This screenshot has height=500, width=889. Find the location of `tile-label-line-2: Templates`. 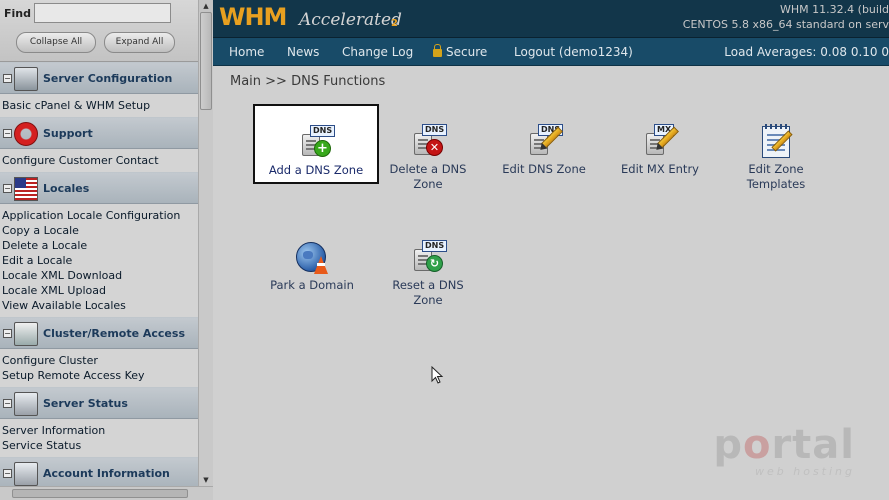

tile-label-line-2: Templates is located at coordinates (776, 184).